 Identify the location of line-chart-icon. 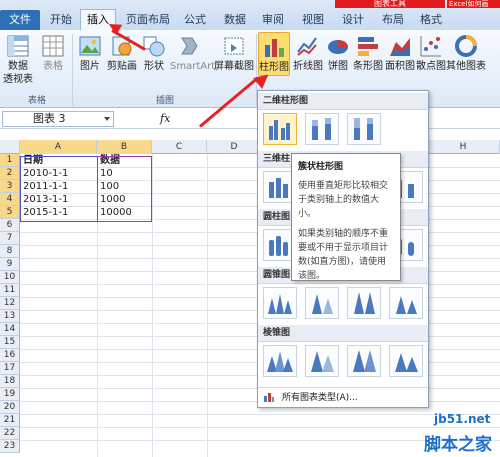
(308, 46).